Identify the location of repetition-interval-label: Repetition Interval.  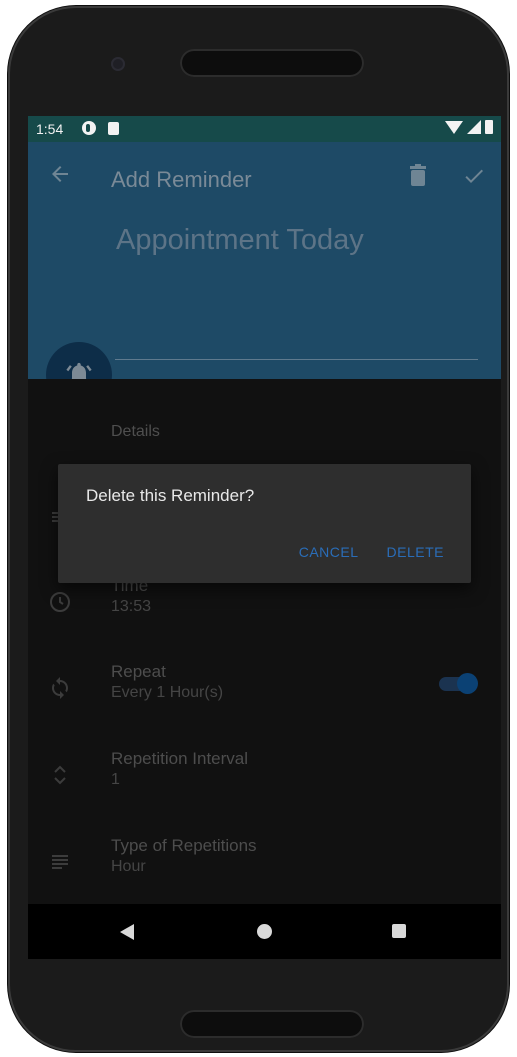
(180, 758).